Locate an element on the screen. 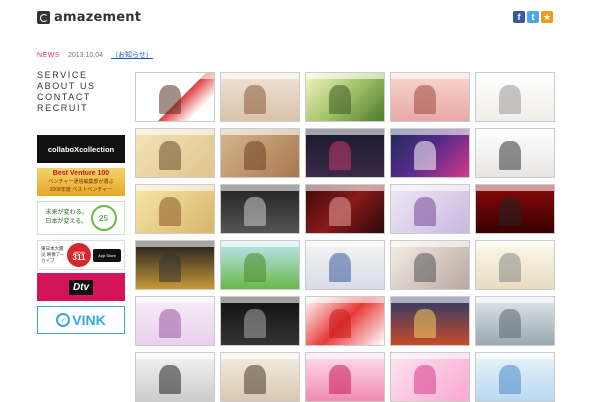 The image size is (600, 402). news-link: （お知らせ） is located at coordinates (132, 55).